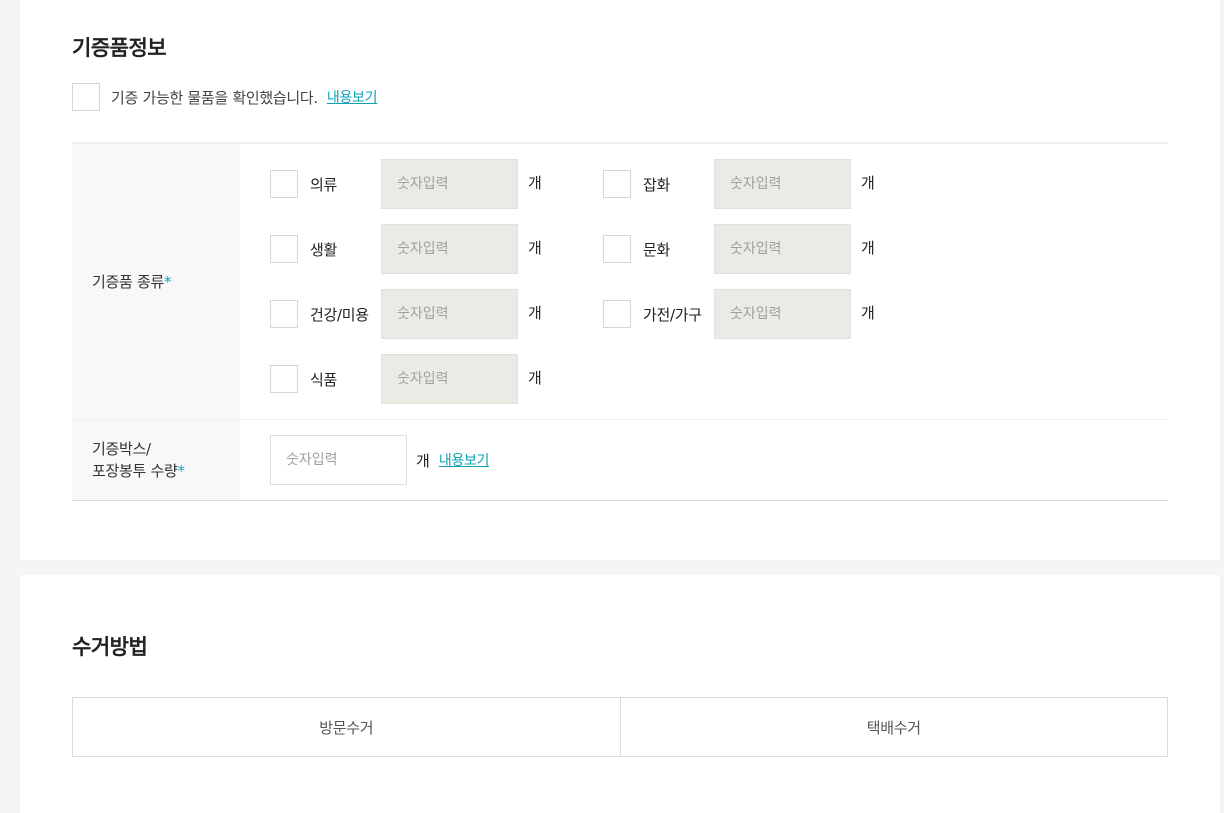 The height and width of the screenshot is (813, 1224). I want to click on item-health-beauty-checkbox, so click(284, 314).